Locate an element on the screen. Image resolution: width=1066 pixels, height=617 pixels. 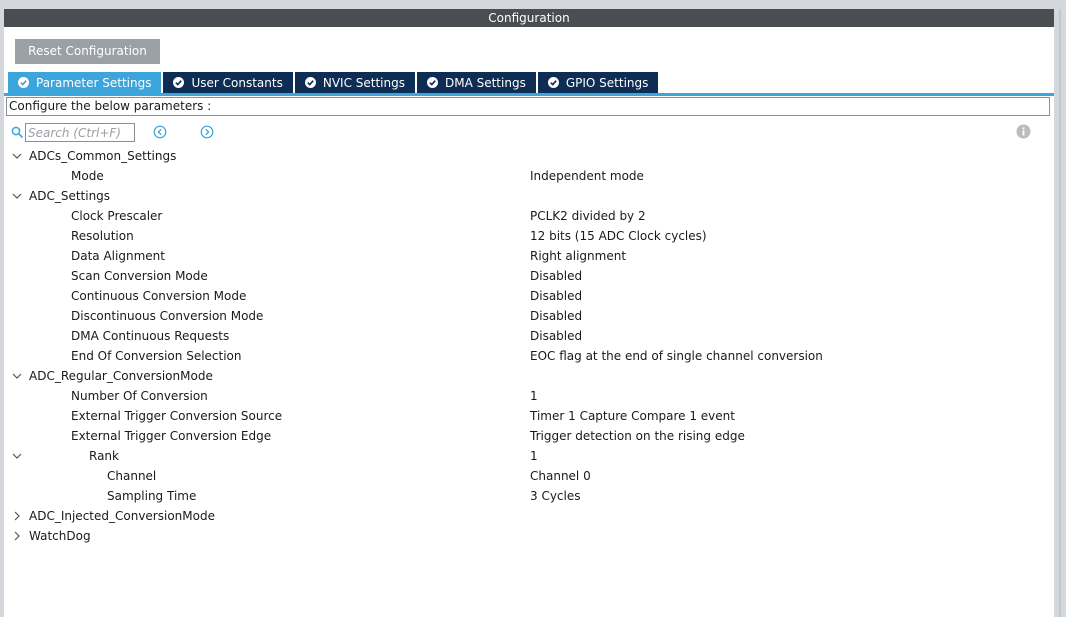
search-input is located at coordinates (80, 132).